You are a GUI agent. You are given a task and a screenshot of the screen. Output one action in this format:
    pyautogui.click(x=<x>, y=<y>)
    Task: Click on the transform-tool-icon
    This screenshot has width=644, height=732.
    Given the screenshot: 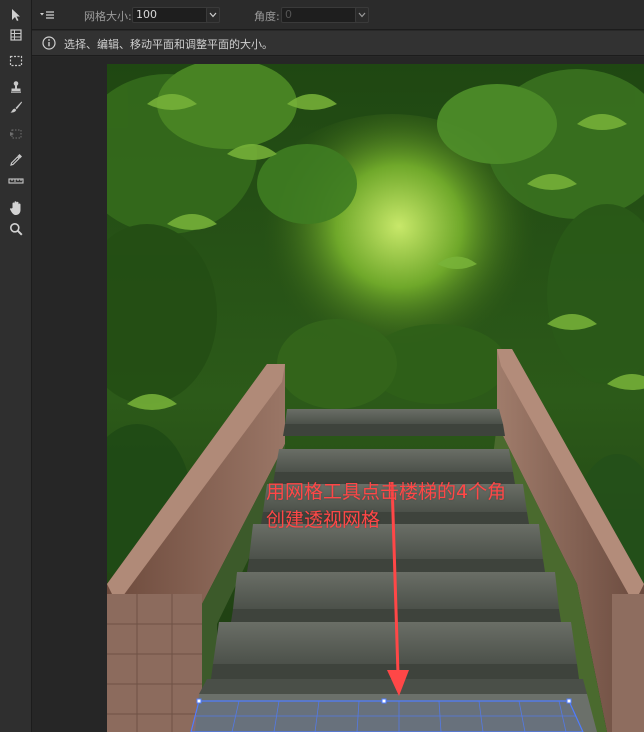 What is the action you would take?
    pyautogui.click(x=16, y=134)
    